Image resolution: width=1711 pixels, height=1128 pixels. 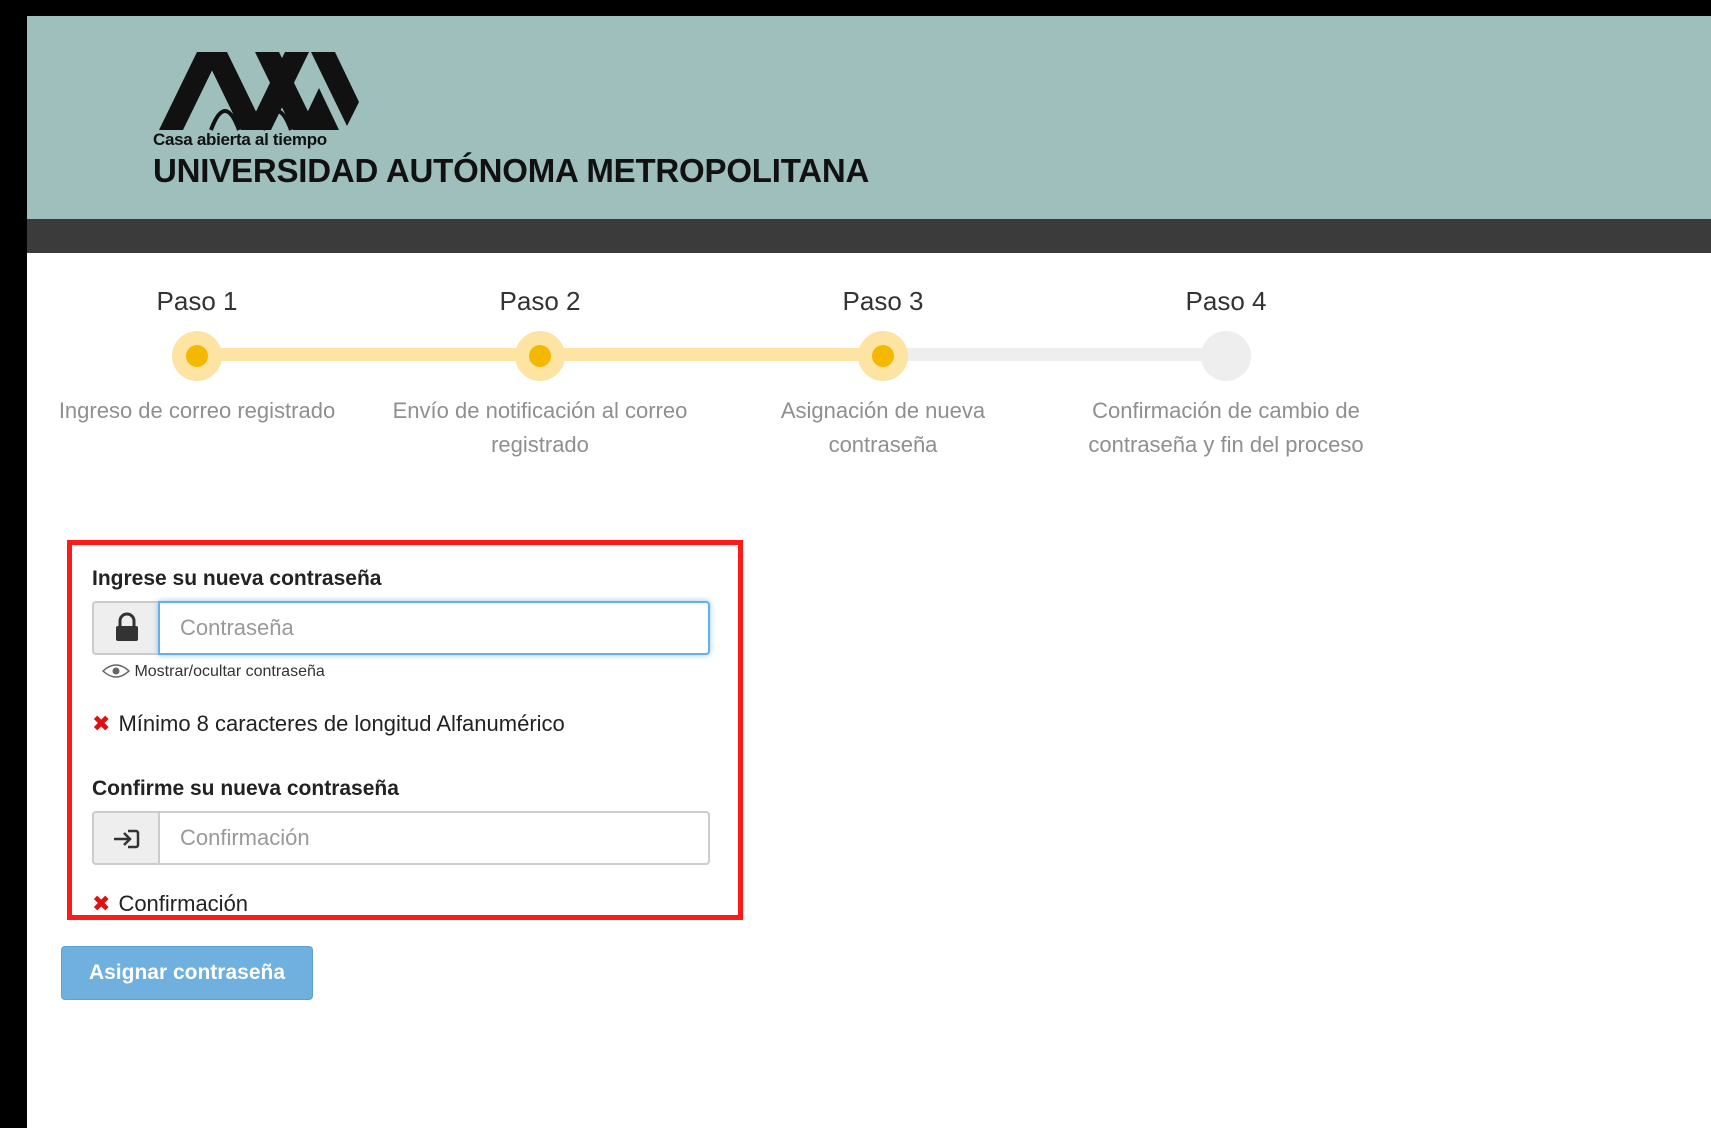 What do you see at coordinates (187, 973) in the screenshot?
I see `assign-password-button: Asignar contraseña` at bounding box center [187, 973].